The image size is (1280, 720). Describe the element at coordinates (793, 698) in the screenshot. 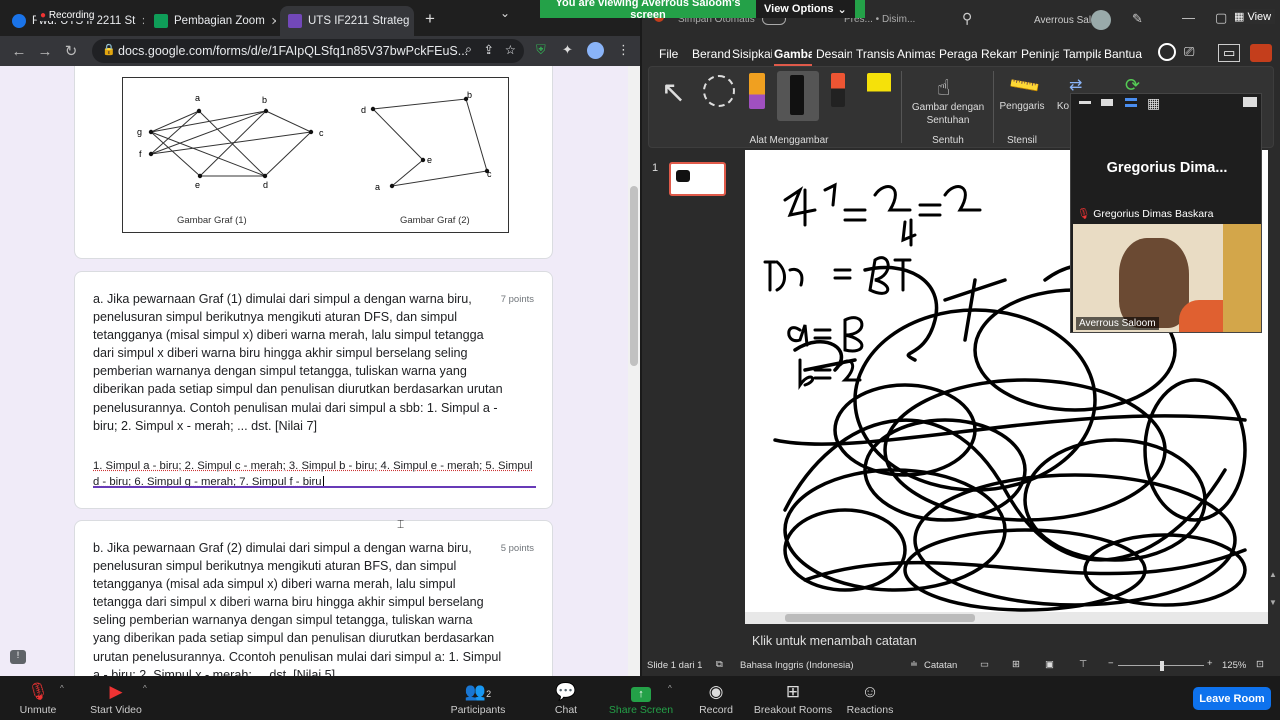

I see `breakout-rooms-button: ⊞ Breakout Rooms` at that location.